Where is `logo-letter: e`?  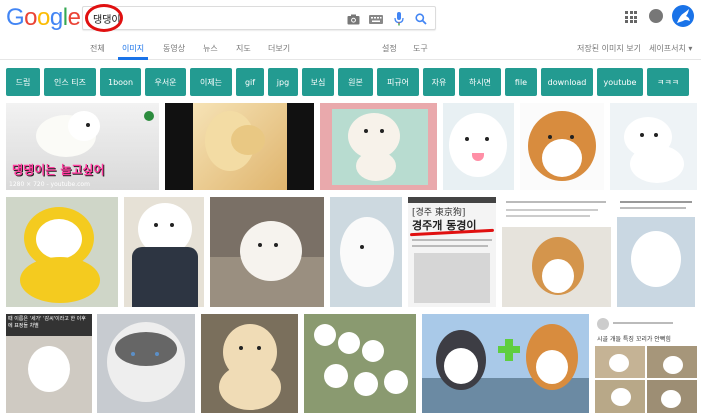
logo-letter: e is located at coordinates (74, 17).